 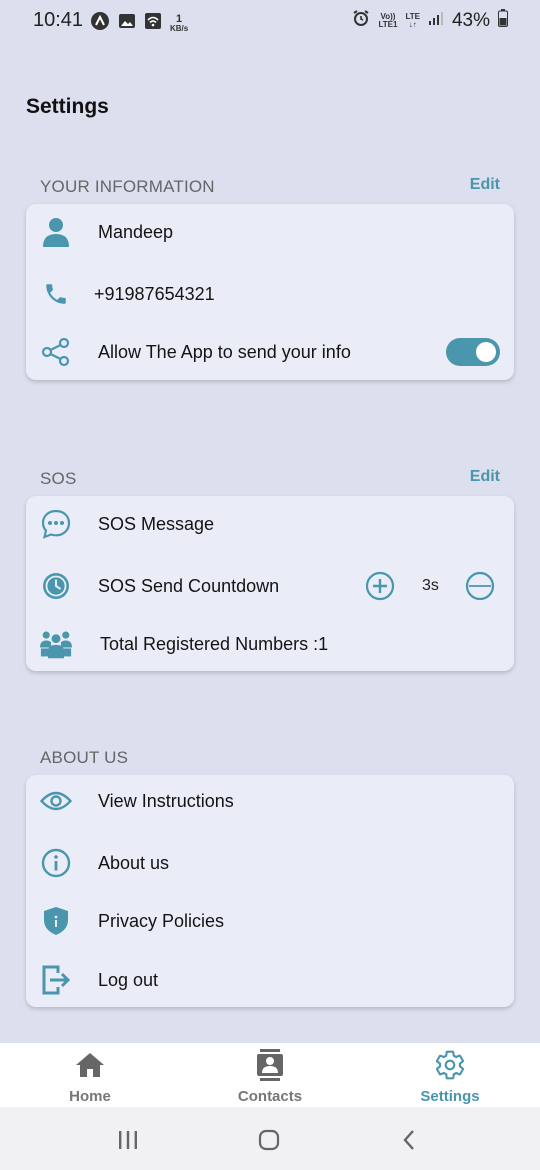 What do you see at coordinates (56, 863) in the screenshot?
I see `info-icon` at bounding box center [56, 863].